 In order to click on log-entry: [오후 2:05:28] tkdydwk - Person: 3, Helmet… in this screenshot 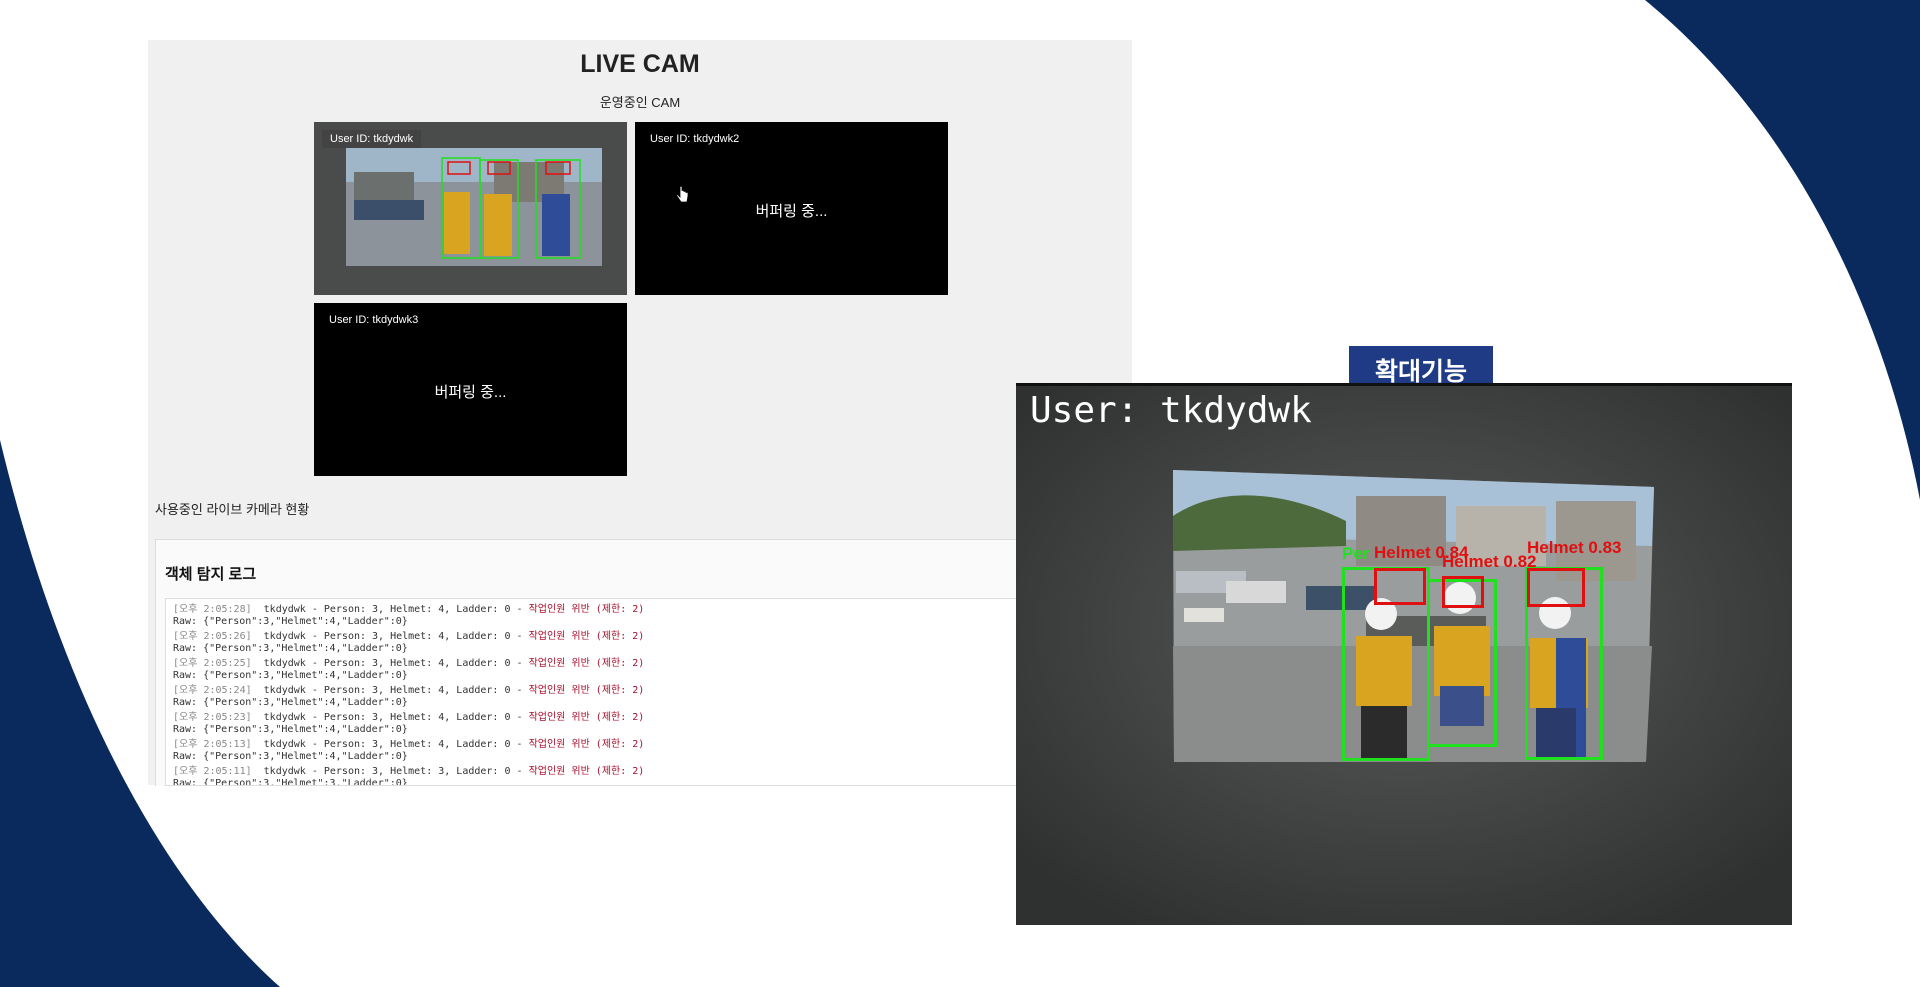, I will do `click(652, 616)`.